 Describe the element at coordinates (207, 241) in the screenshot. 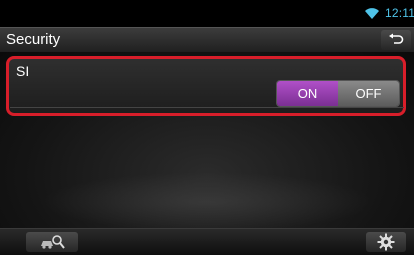

I see `bottom-bar` at that location.